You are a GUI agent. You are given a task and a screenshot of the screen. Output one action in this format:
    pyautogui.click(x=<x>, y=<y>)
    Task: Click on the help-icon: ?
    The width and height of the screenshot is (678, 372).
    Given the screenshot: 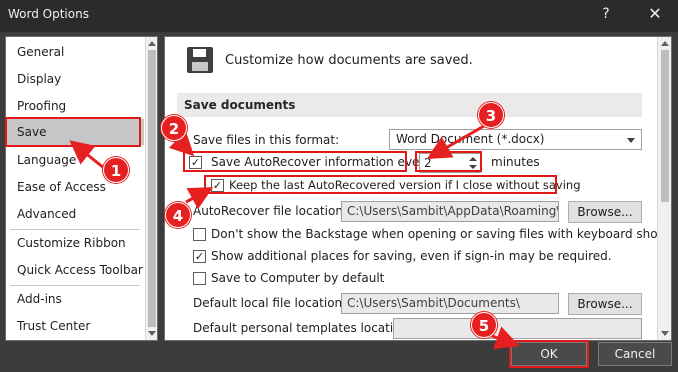 What is the action you would take?
    pyautogui.click(x=606, y=16)
    